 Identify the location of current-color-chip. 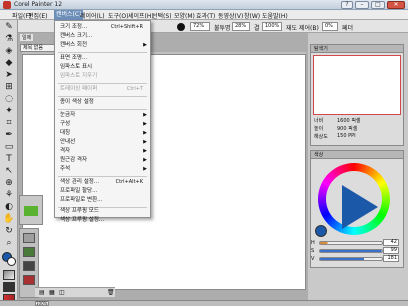
(321, 231).